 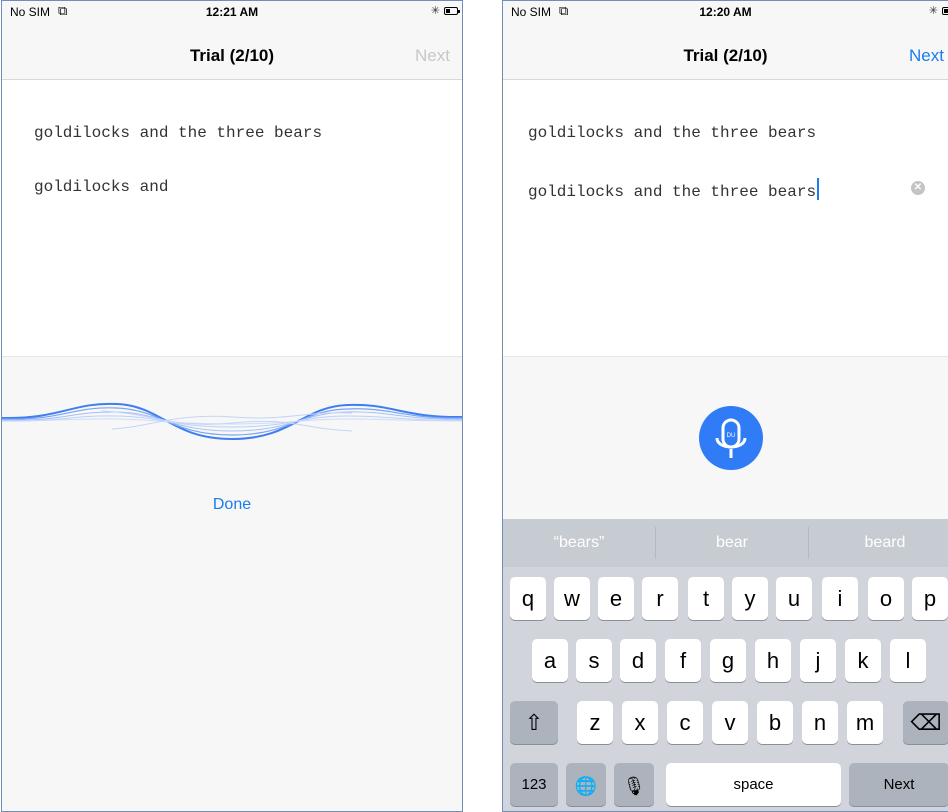 I want to click on key-u: u, so click(x=794, y=598).